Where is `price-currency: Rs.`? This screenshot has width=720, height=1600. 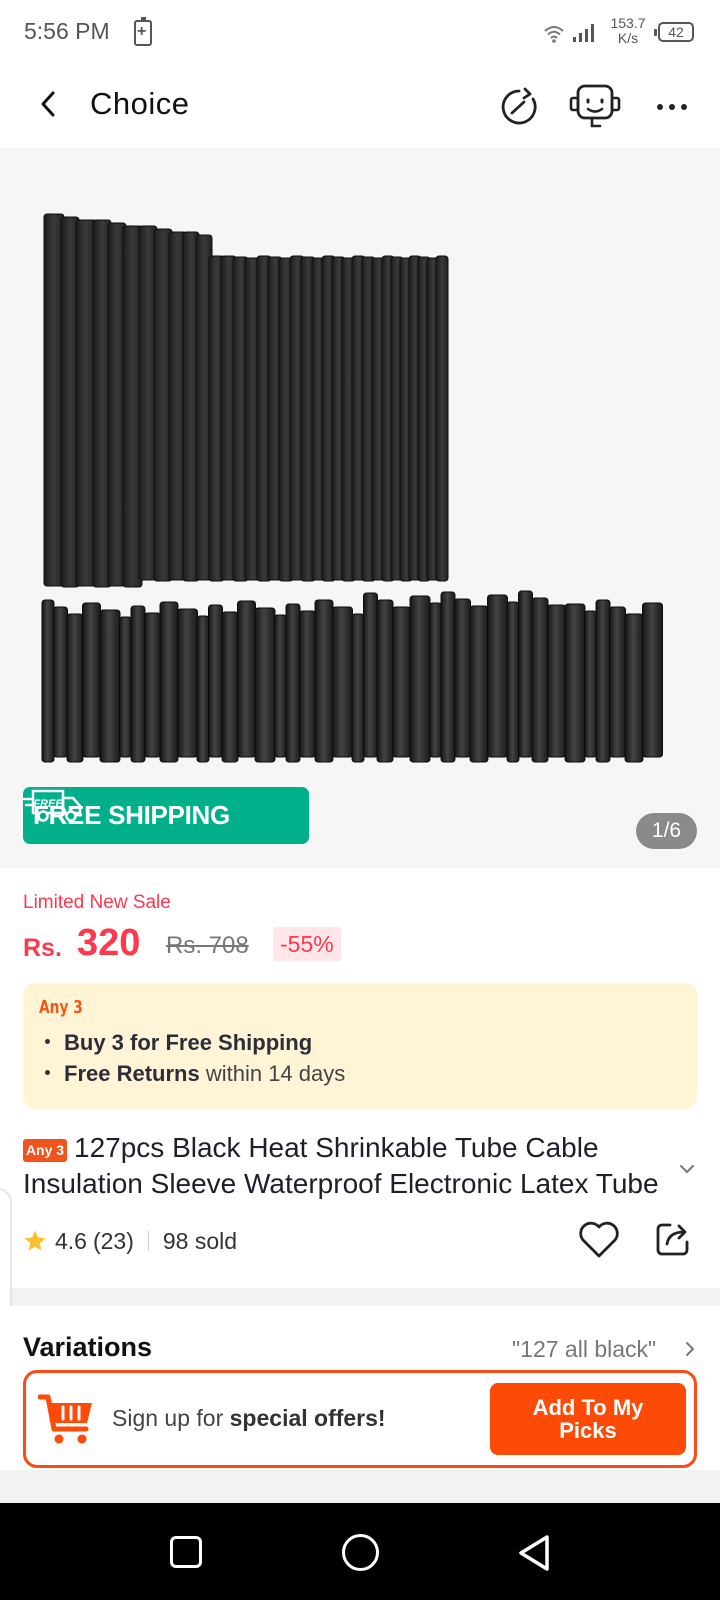
price-currency: Rs. is located at coordinates (42, 948).